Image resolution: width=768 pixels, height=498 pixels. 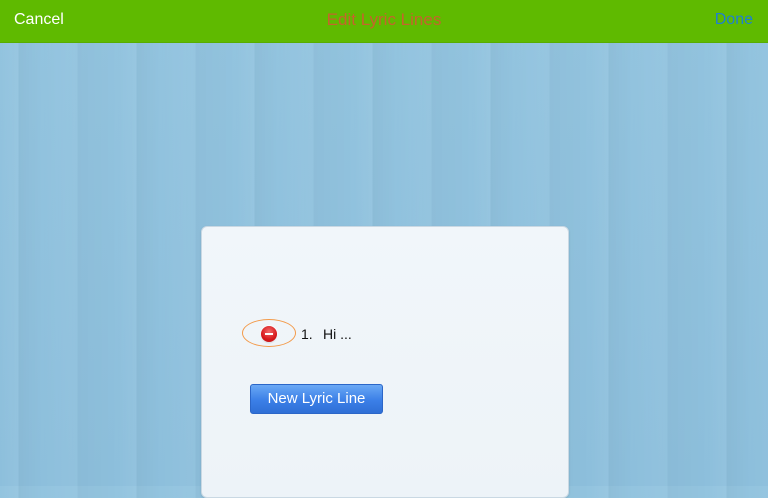 I want to click on done-button: Done, so click(x=734, y=20).